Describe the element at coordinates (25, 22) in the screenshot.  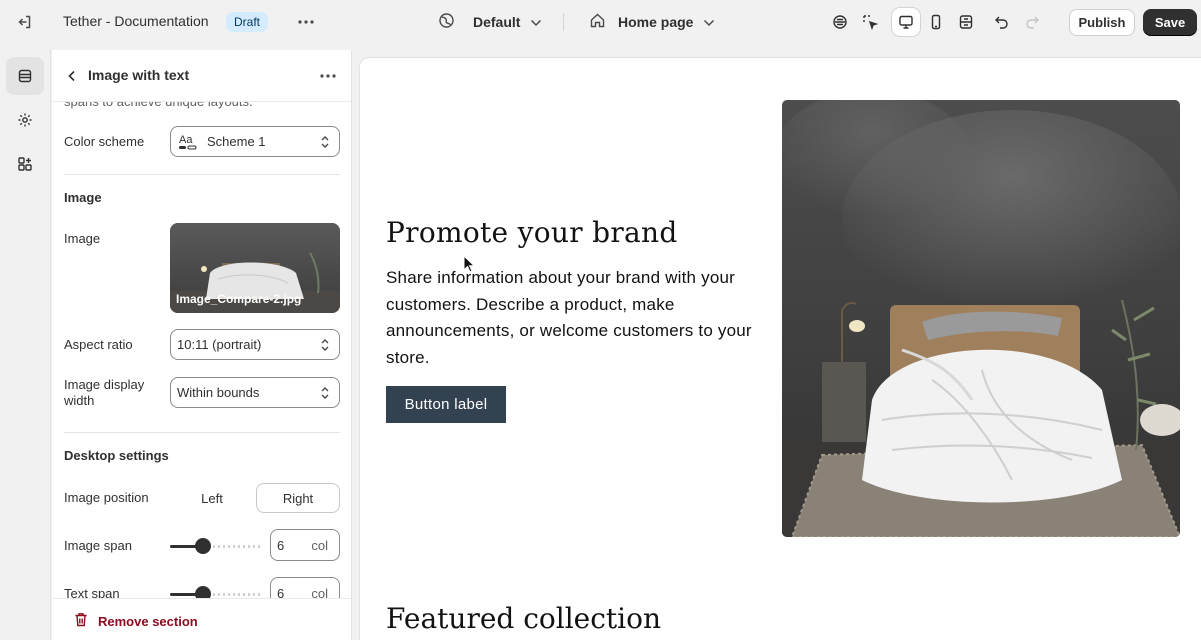
I see `exit-icon` at that location.